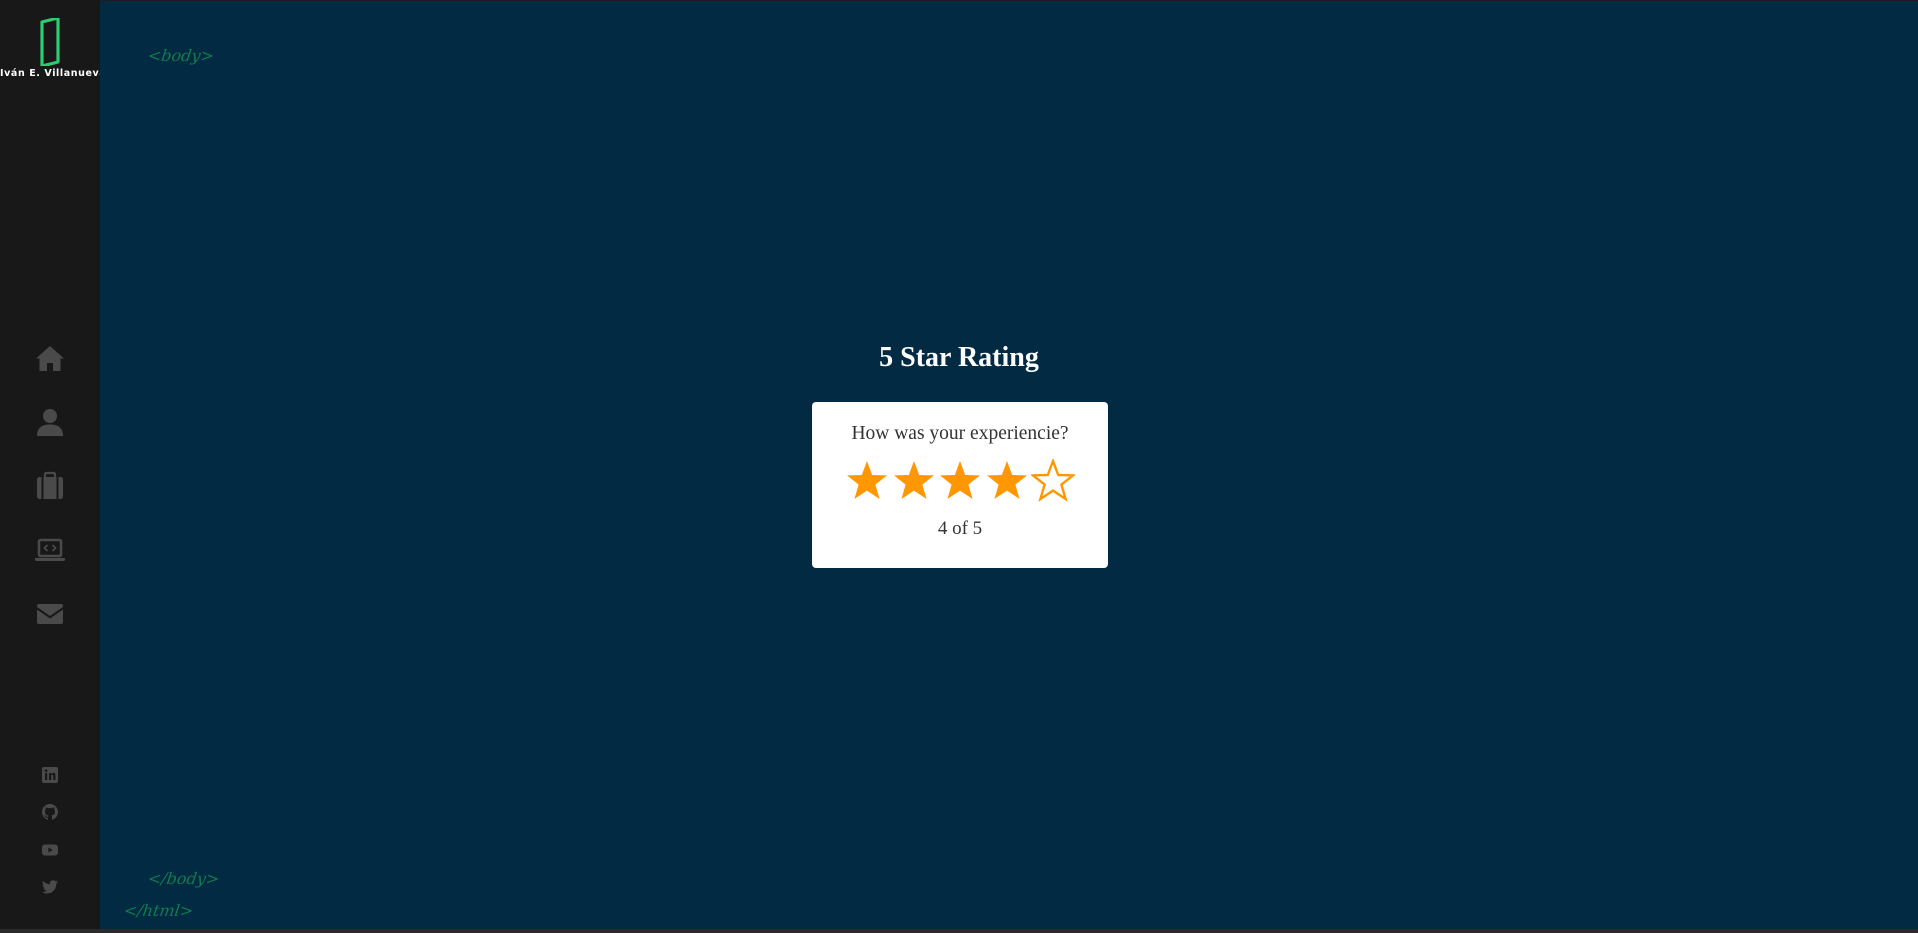  I want to click on nav-item-home, so click(50, 358).